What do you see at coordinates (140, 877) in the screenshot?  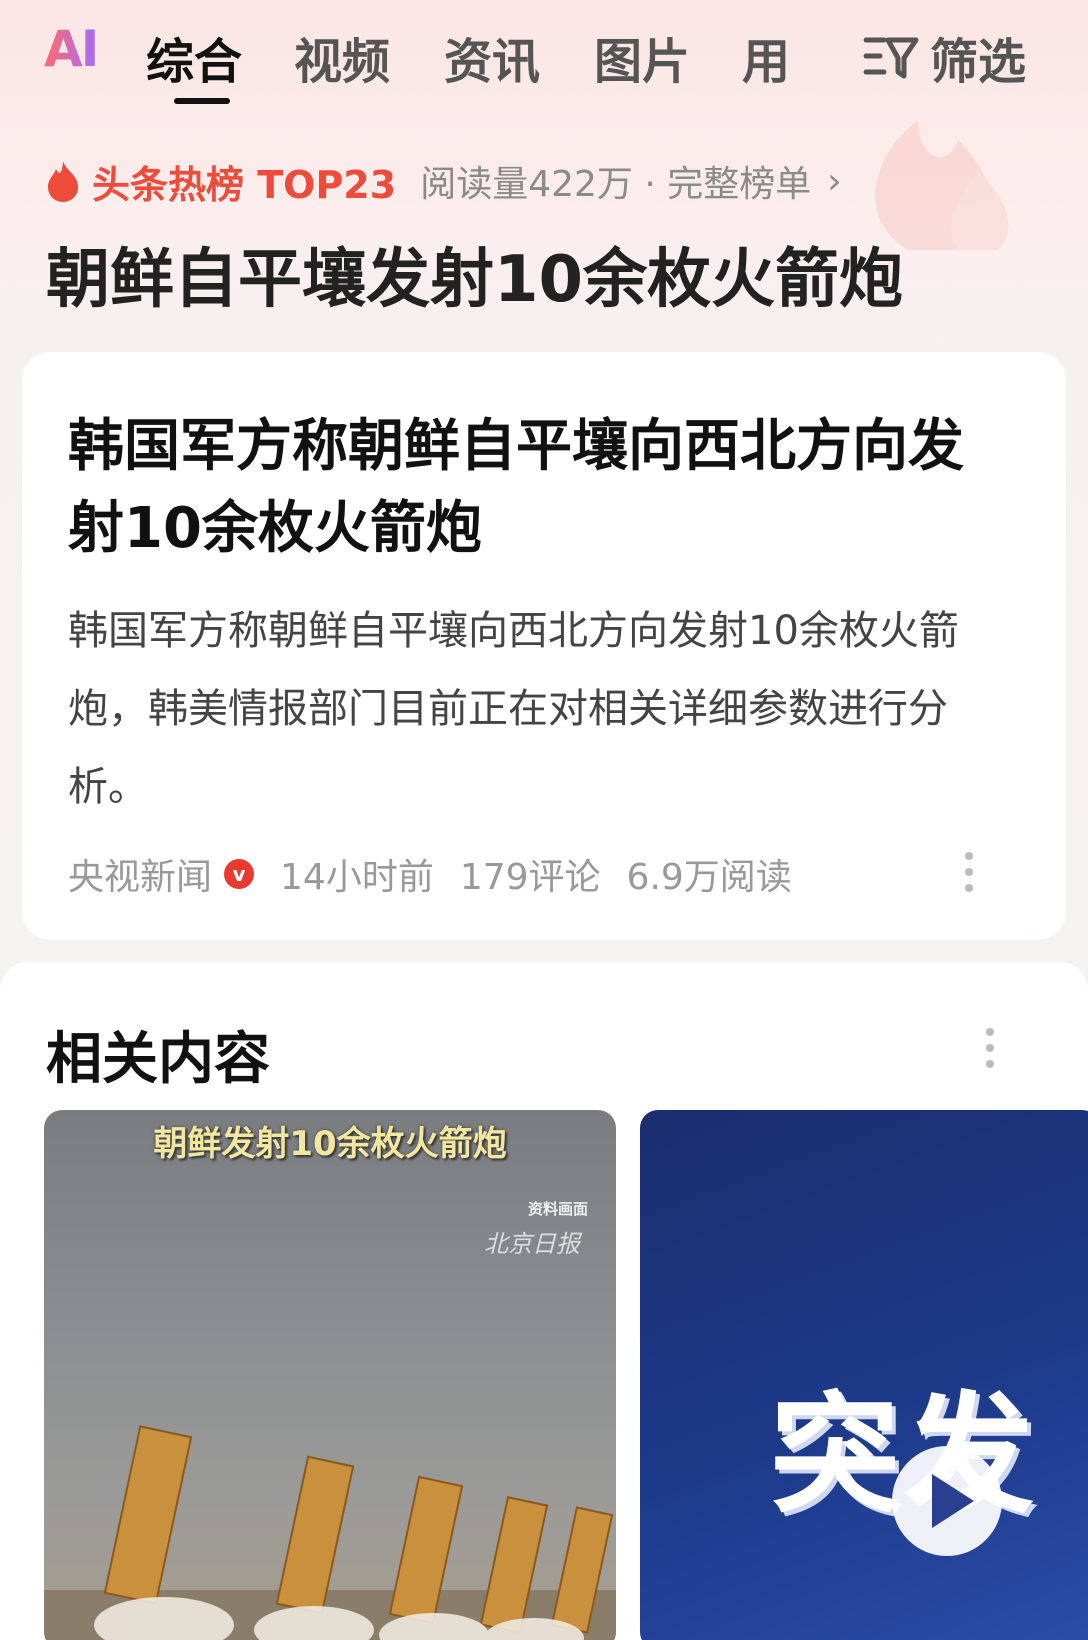 I see `source-name: 央视新闻` at bounding box center [140, 877].